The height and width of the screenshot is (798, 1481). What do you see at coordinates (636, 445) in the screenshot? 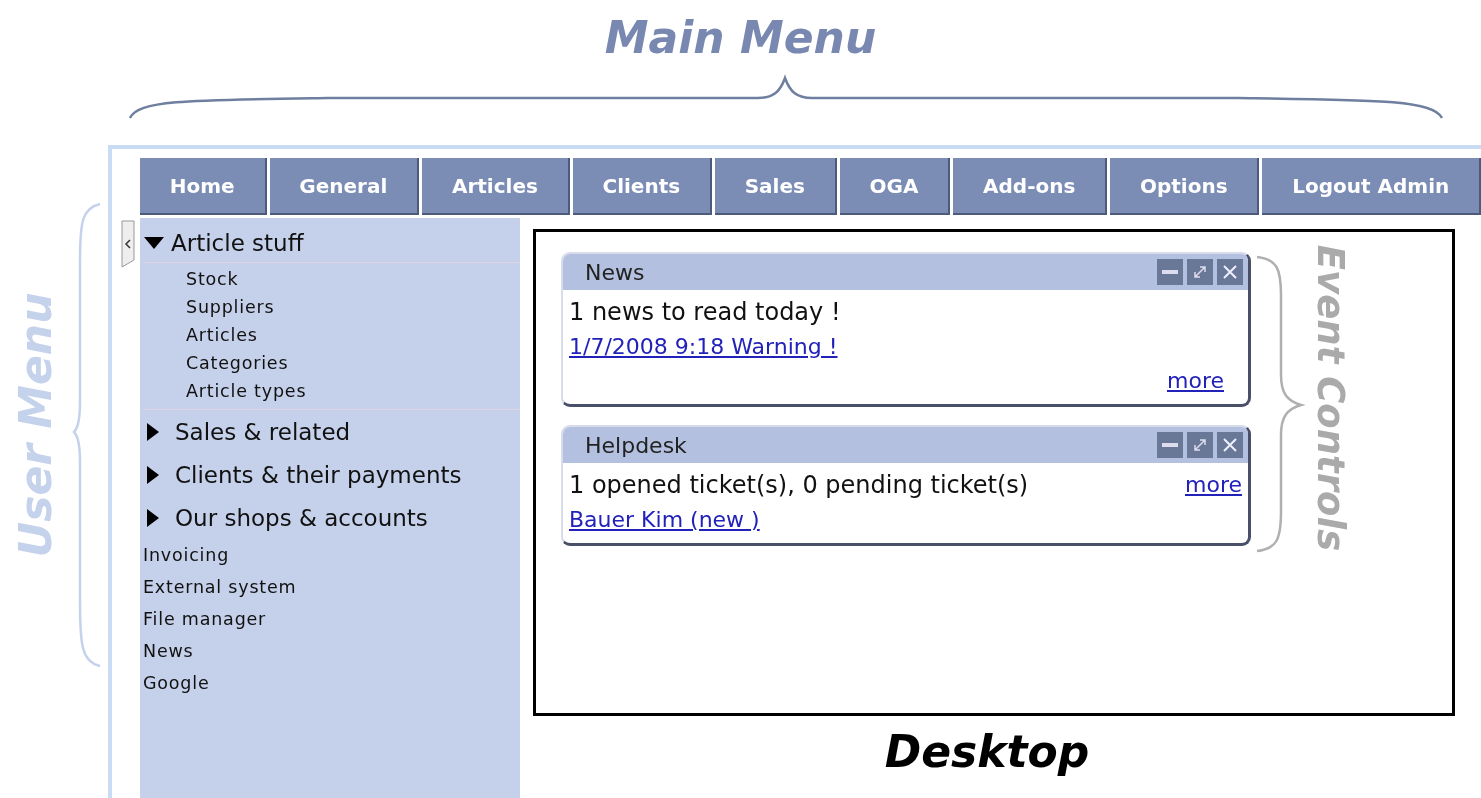
I see `widget-title: Helpdesk` at bounding box center [636, 445].